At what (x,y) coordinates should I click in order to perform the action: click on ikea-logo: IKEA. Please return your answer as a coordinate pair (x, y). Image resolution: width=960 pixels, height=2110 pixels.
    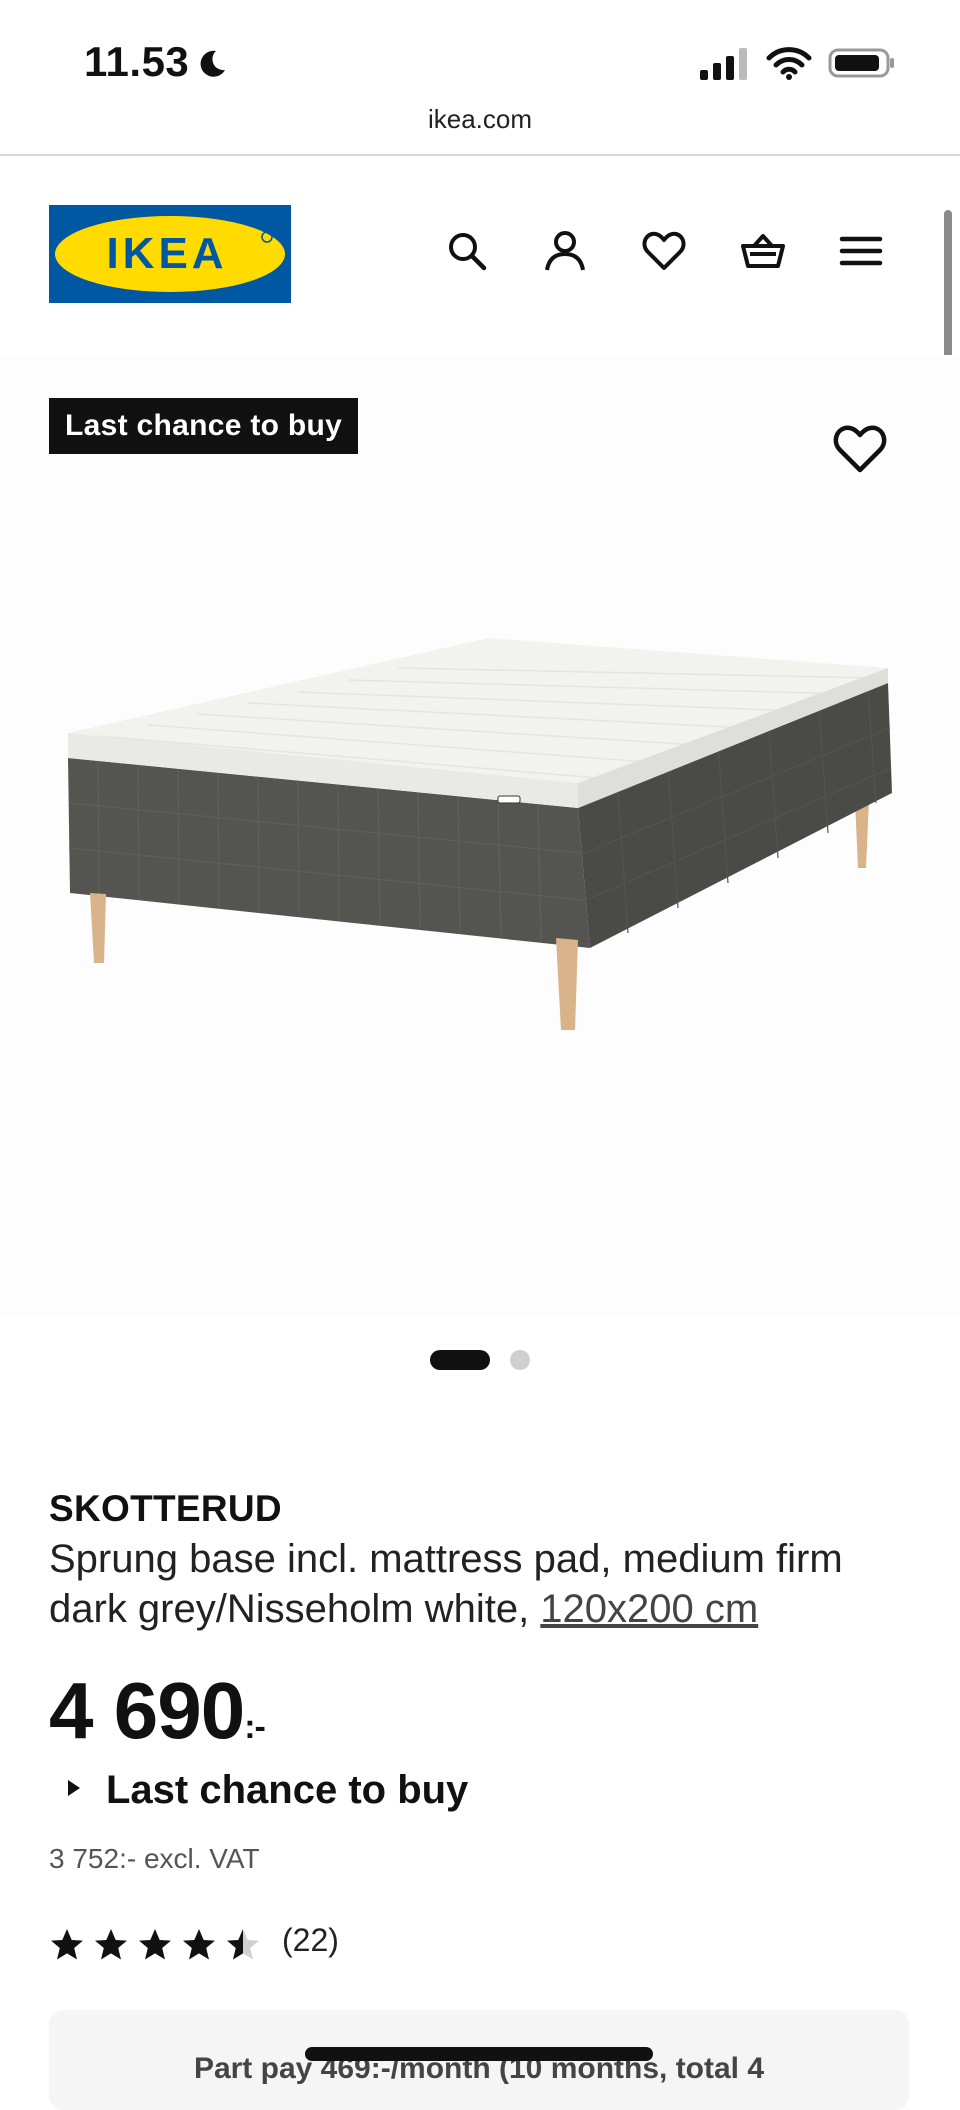
    Looking at the image, I should click on (170, 254).